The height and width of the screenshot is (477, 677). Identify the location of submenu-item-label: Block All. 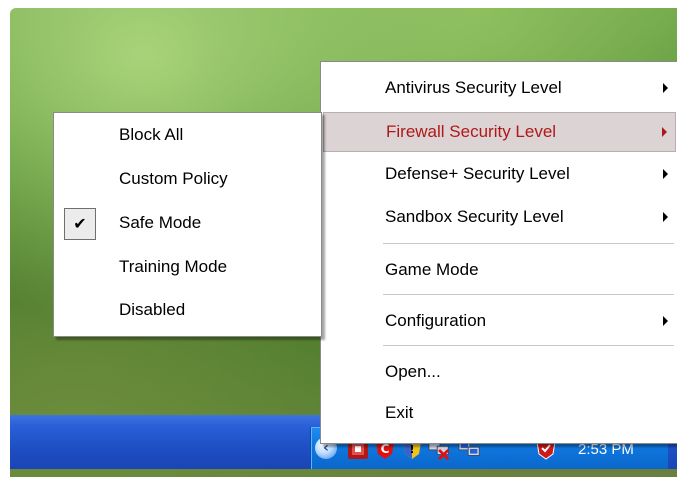
(151, 134).